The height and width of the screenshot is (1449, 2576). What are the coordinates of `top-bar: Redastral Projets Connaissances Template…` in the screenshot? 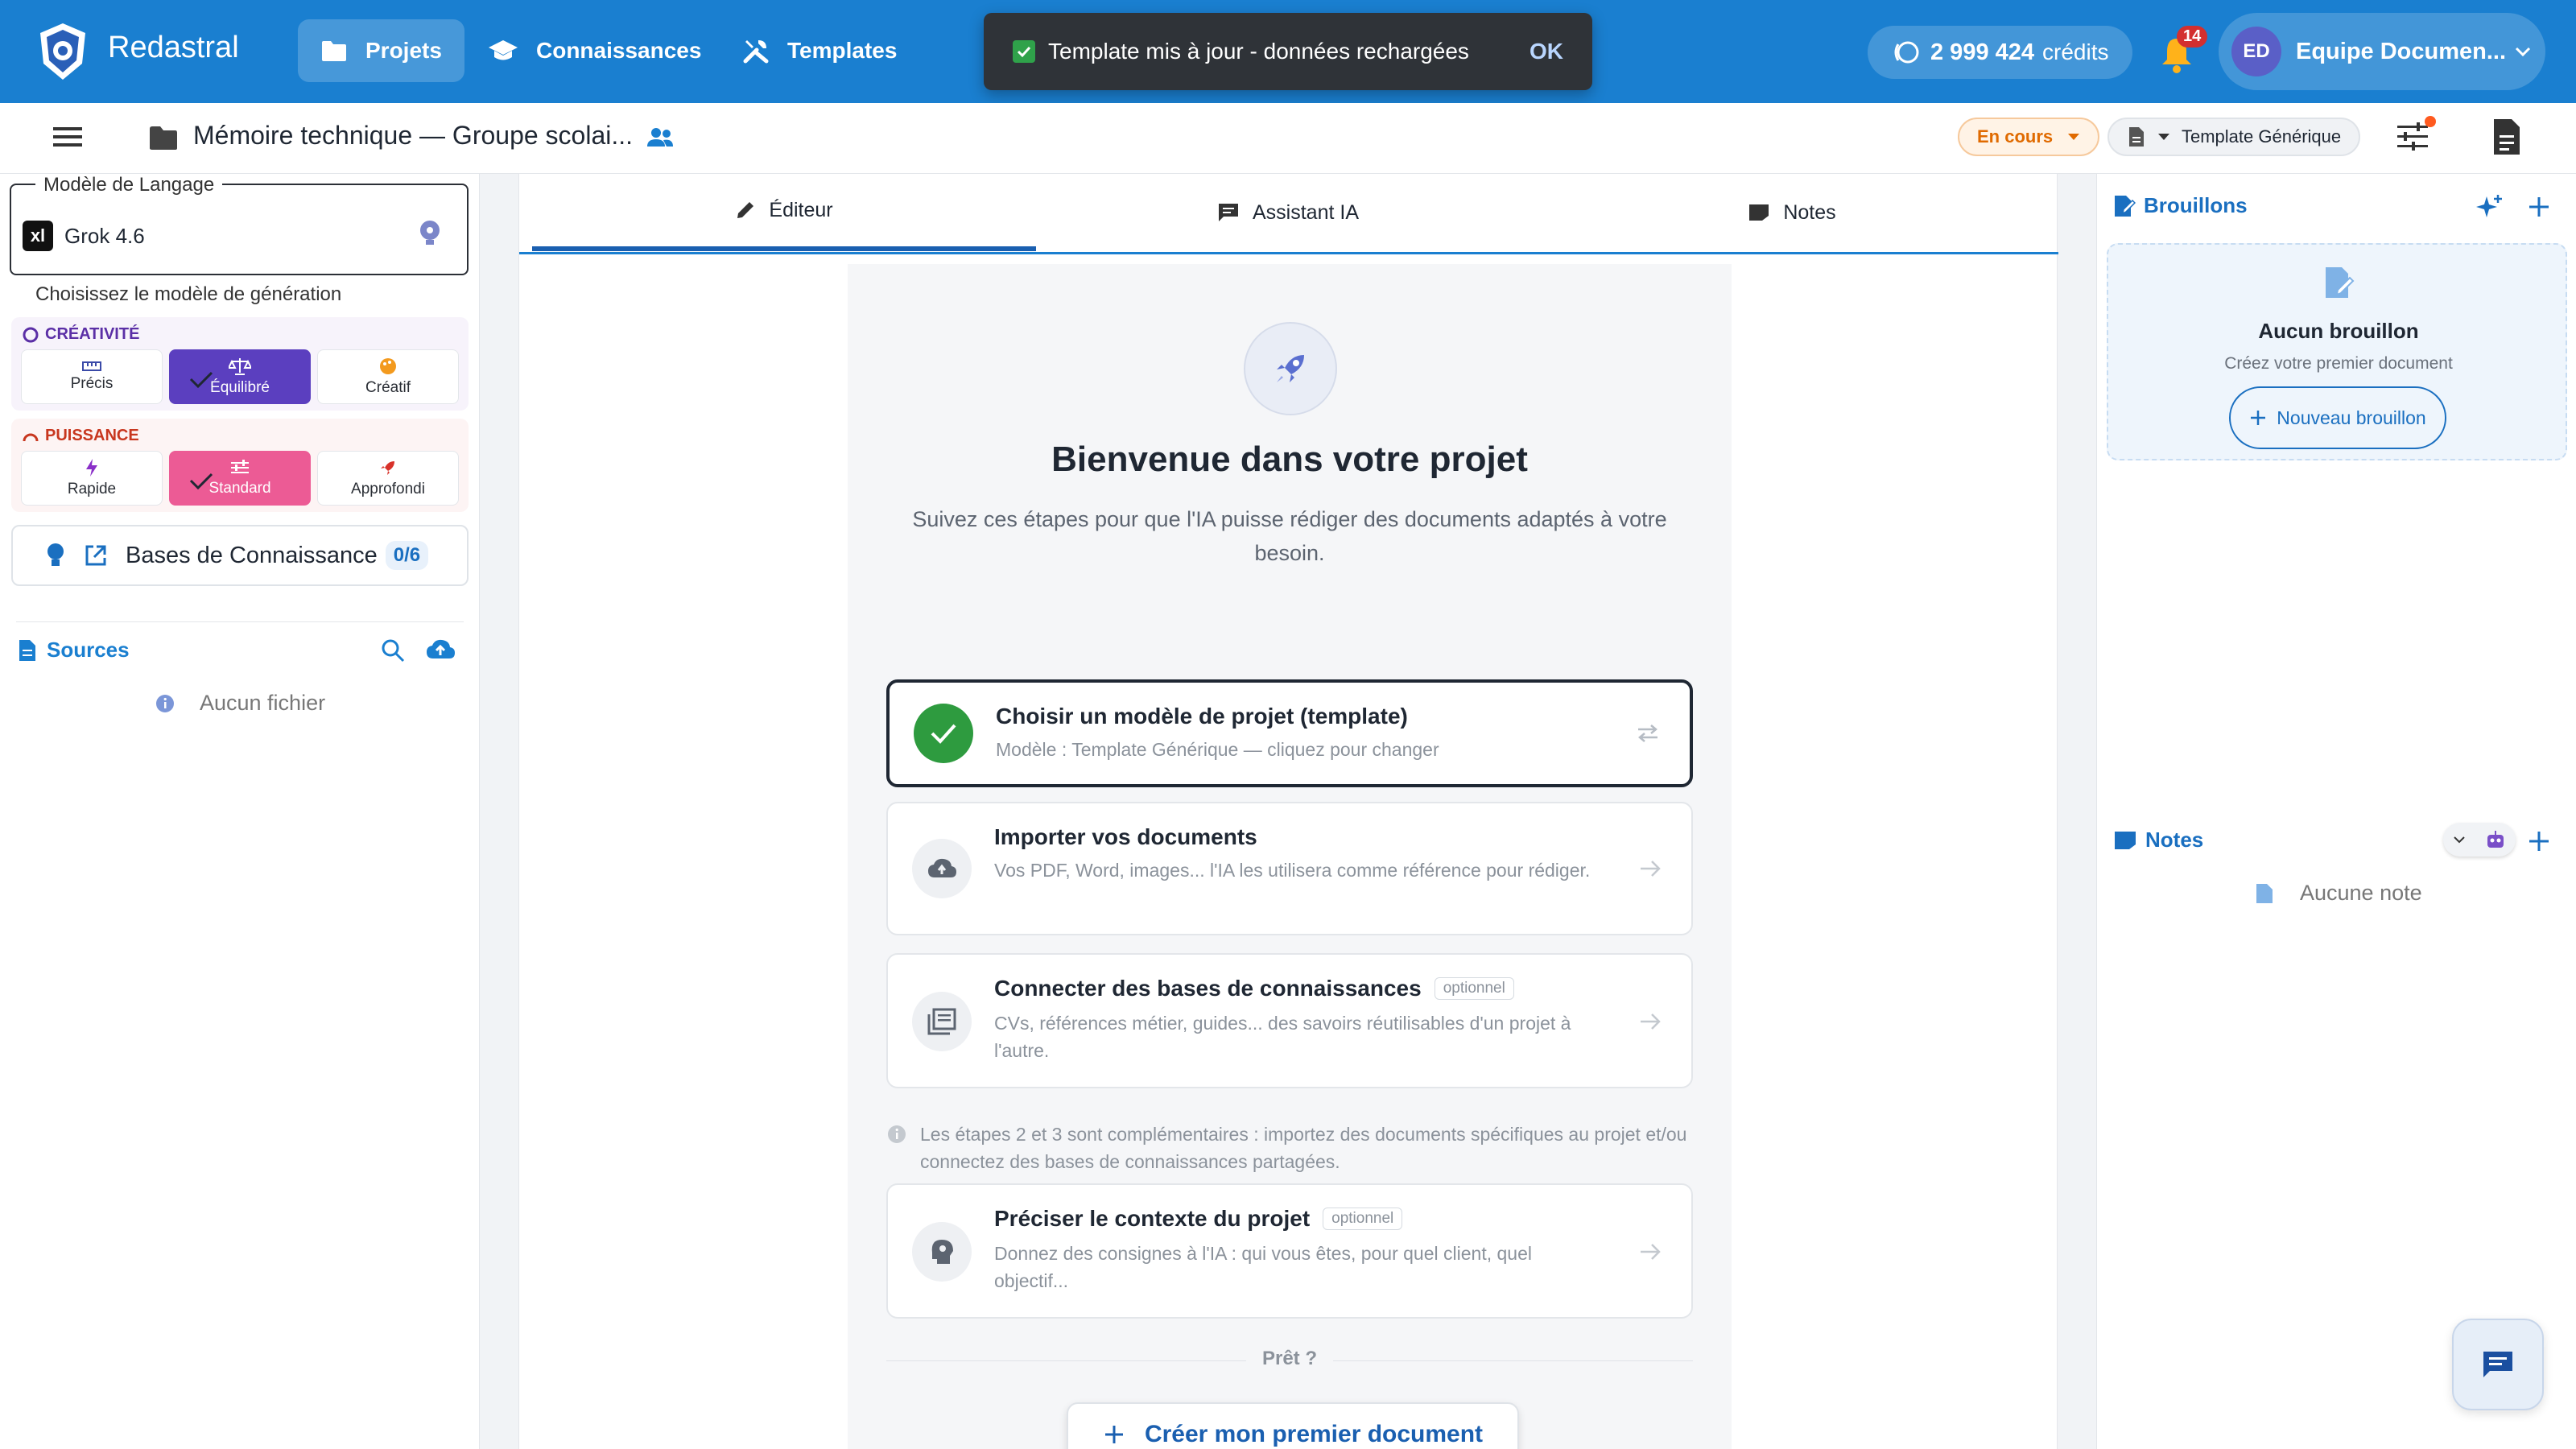 It's located at (1288, 51).